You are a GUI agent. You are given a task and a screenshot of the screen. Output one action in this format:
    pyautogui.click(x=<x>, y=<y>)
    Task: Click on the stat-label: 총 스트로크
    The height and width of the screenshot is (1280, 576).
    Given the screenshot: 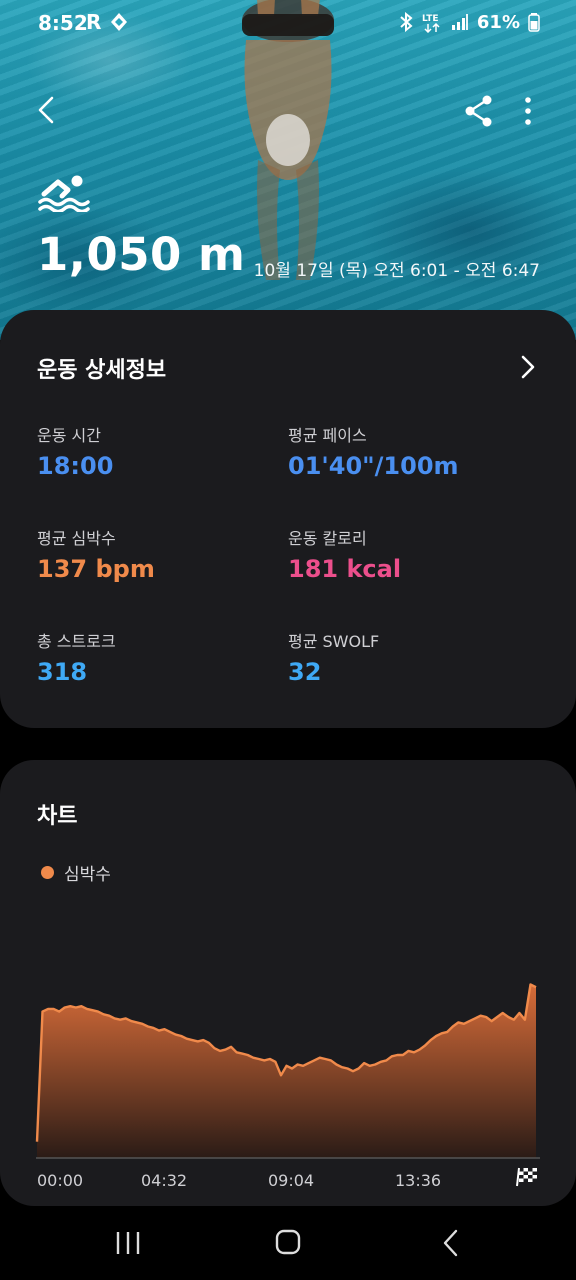 What is the action you would take?
    pyautogui.click(x=76, y=641)
    